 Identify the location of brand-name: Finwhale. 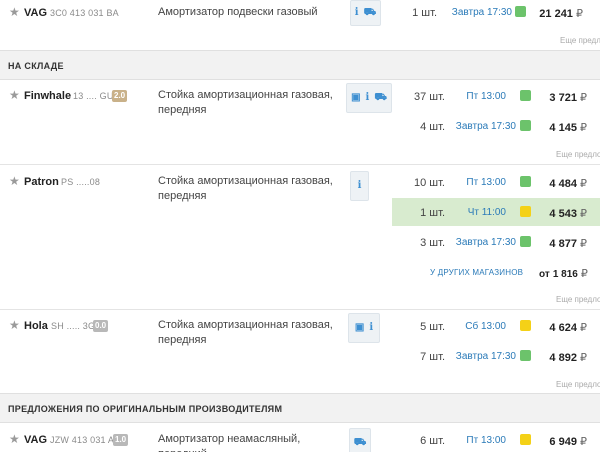
(47, 96).